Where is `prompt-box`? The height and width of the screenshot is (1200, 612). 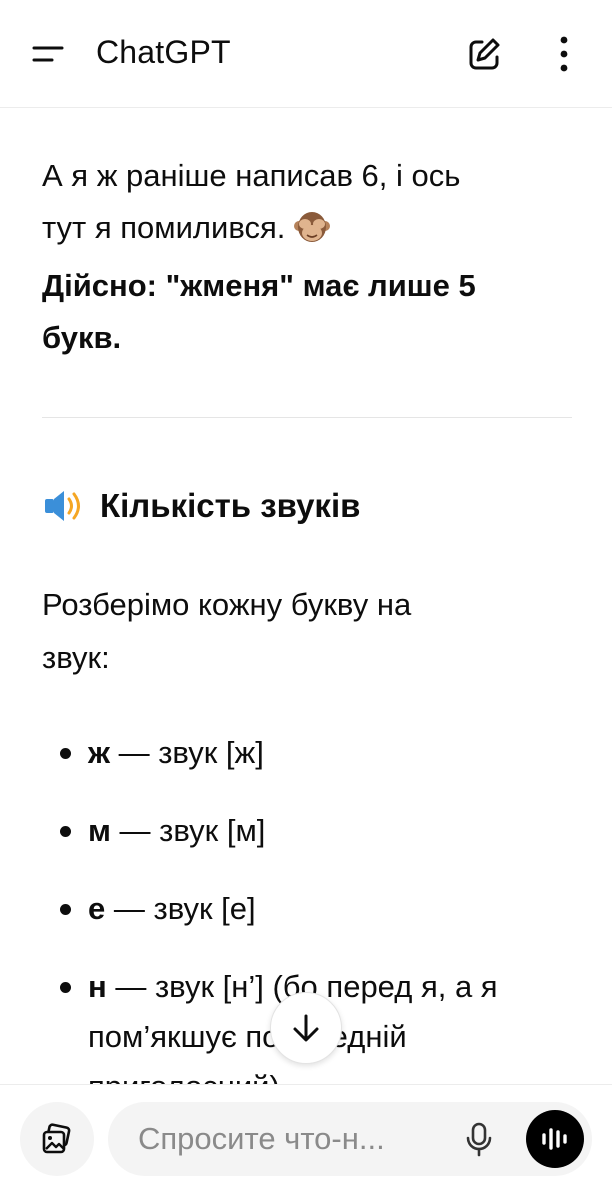
prompt-box is located at coordinates (350, 1139).